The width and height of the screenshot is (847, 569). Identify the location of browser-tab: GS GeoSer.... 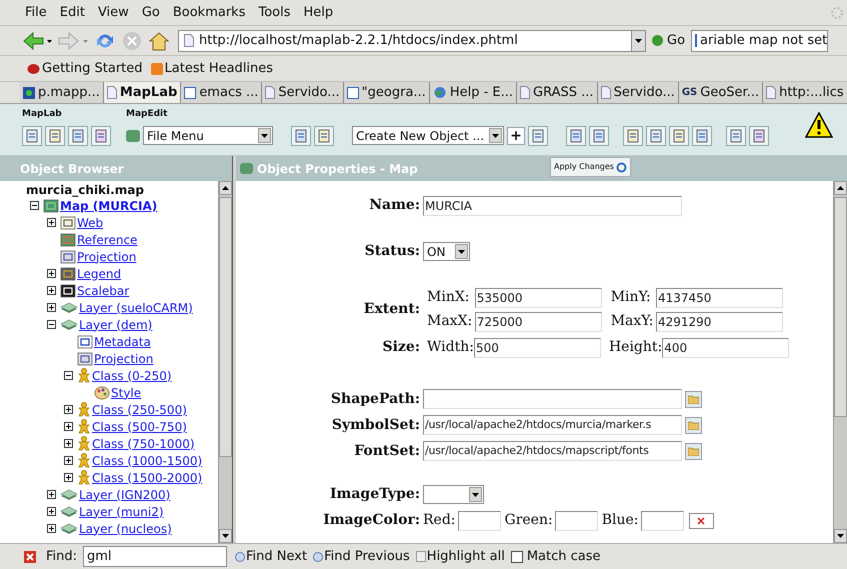
(721, 92).